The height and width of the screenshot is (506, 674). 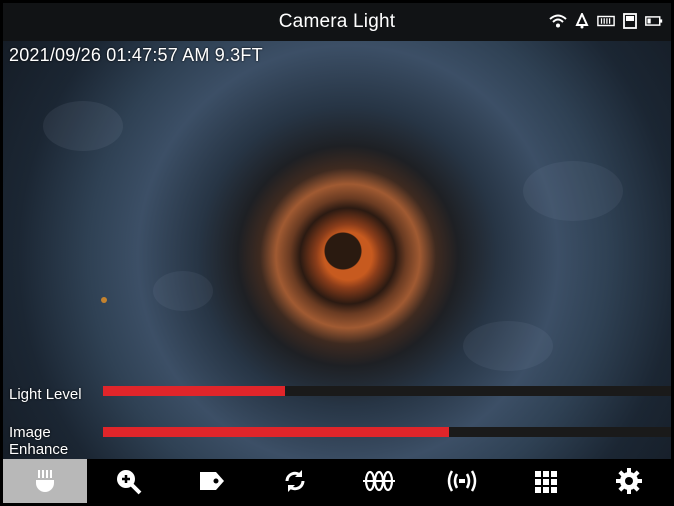 I want to click on zoom-in-button, so click(x=129, y=481).